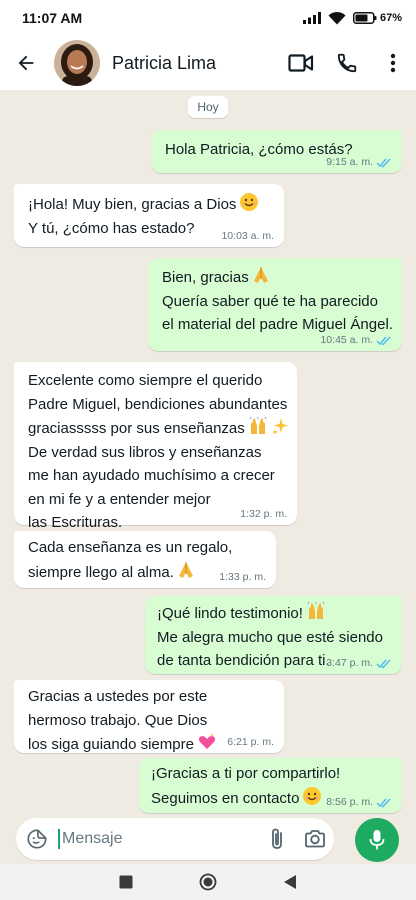 This screenshot has width=416, height=900. What do you see at coordinates (279, 426) in the screenshot?
I see `sparkles-emoji` at bounding box center [279, 426].